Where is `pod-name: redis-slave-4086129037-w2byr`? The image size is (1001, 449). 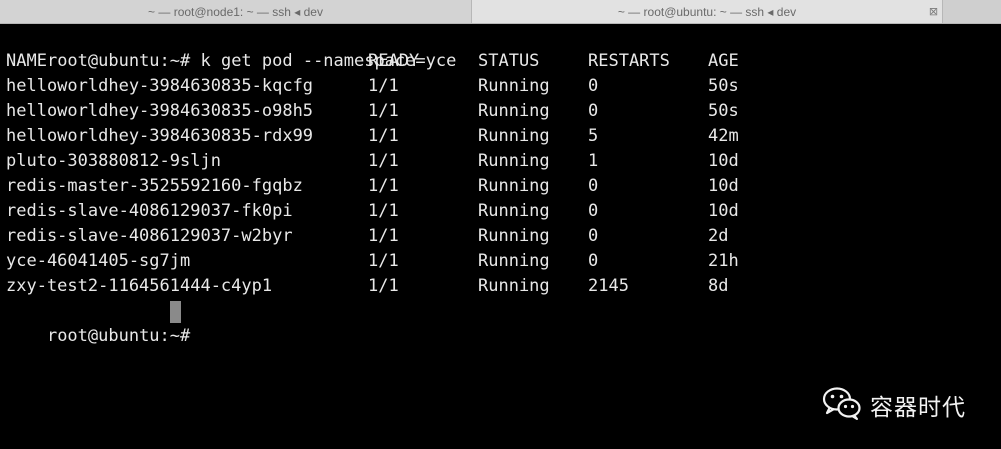
pod-name: redis-slave-4086129037-w2byr is located at coordinates (149, 236).